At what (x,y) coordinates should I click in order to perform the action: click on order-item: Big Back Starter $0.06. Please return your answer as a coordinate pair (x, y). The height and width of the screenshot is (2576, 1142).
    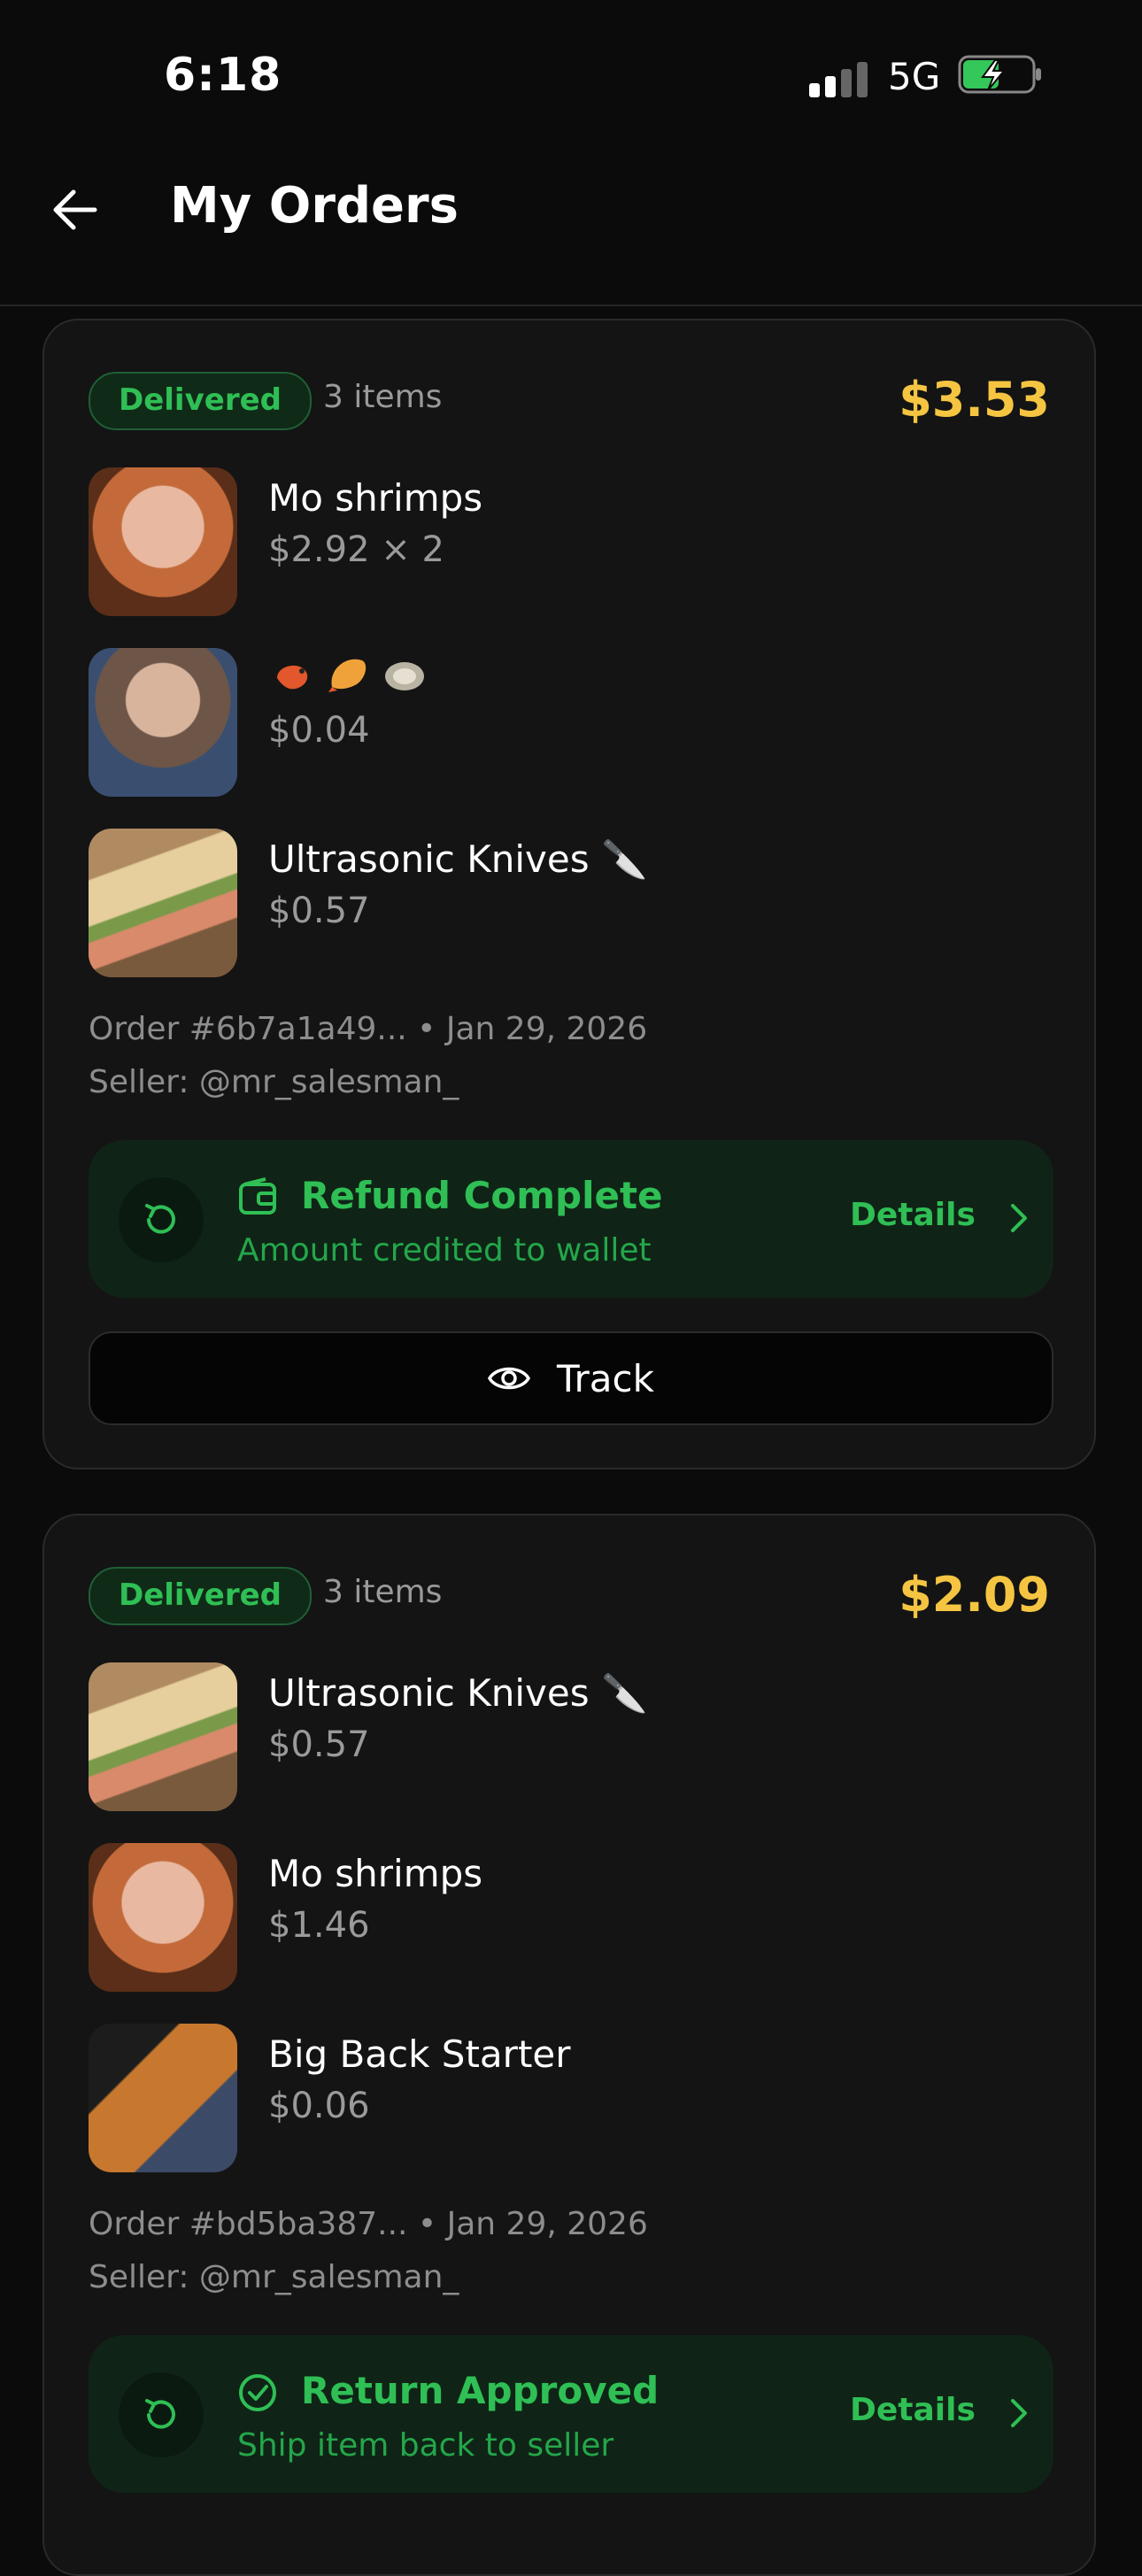
    Looking at the image, I should click on (531, 2099).